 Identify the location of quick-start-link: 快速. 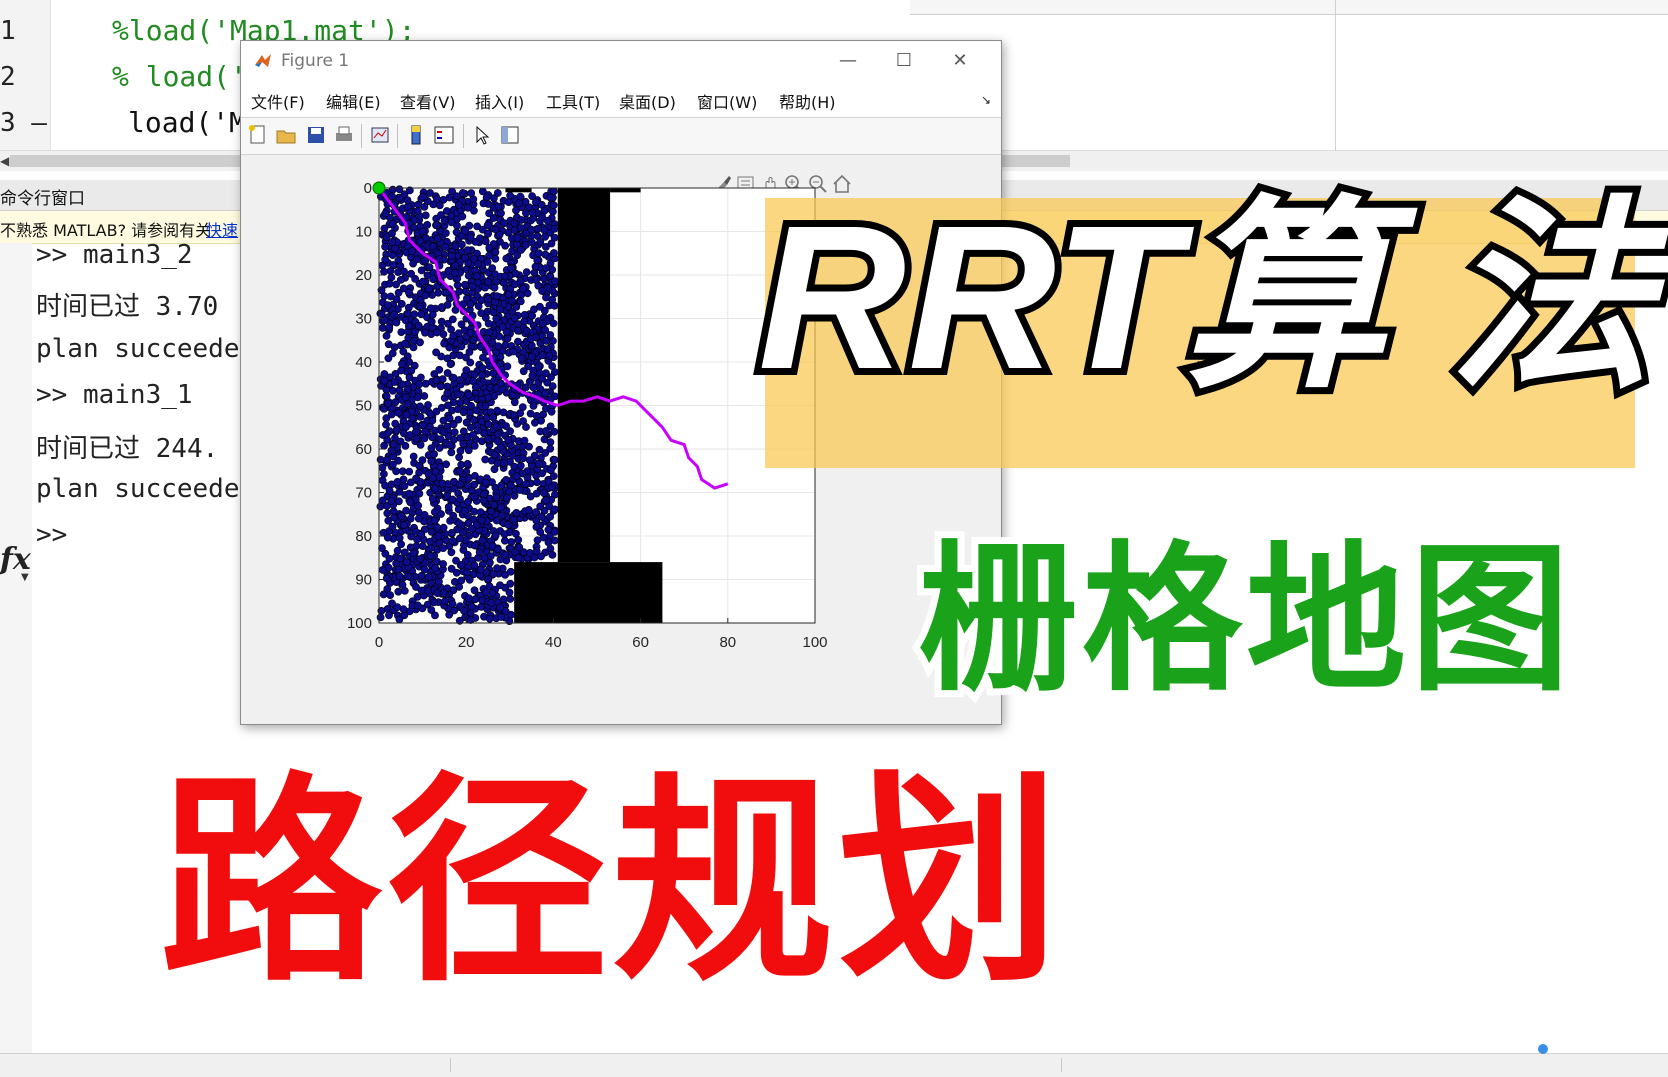
(222, 229).